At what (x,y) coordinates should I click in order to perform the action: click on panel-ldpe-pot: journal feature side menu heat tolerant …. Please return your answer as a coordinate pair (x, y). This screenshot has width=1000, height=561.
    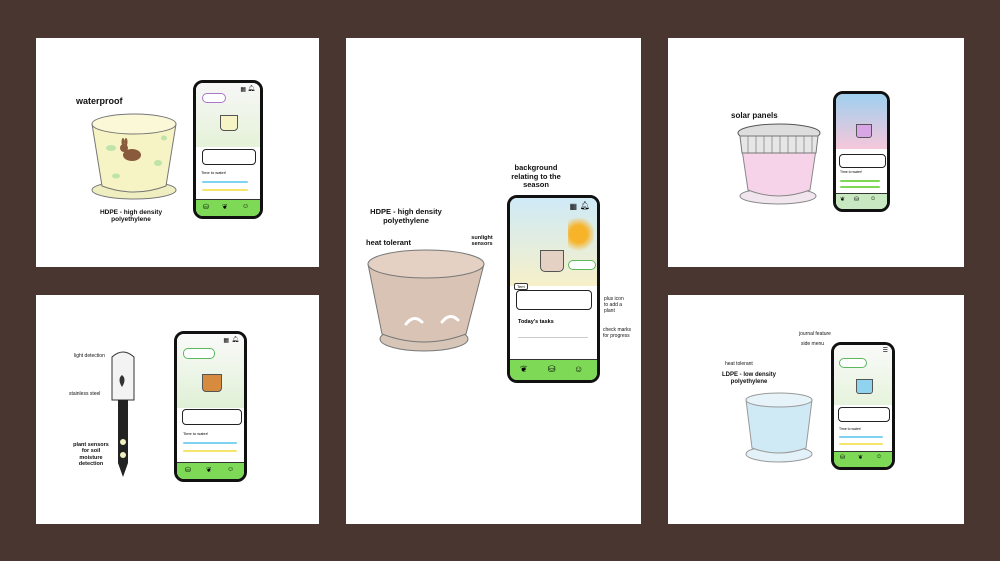
    Looking at the image, I should click on (816, 409).